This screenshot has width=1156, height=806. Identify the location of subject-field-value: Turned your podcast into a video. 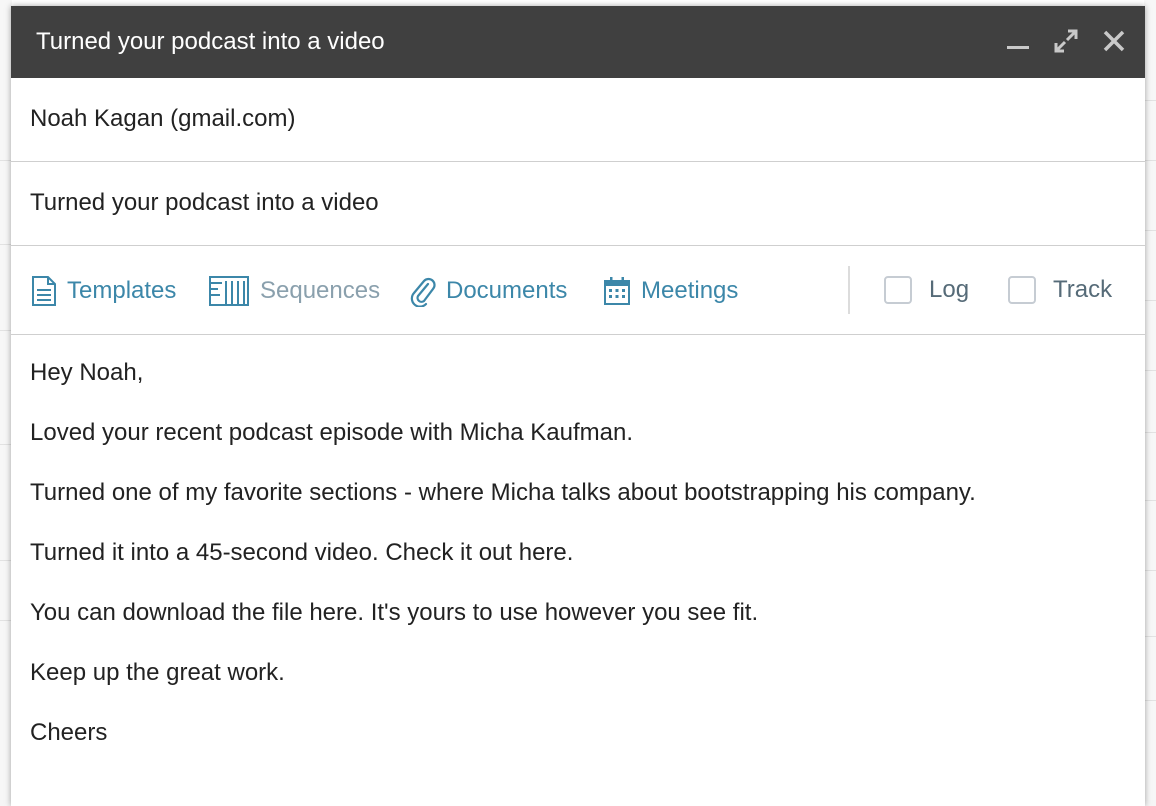
(204, 202).